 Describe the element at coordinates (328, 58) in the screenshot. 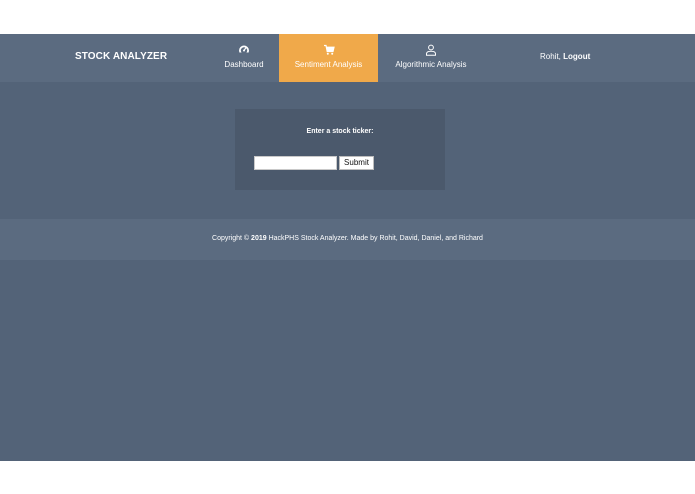

I see `nav-item-sentiment-analysis: Sentiment Analysis` at that location.